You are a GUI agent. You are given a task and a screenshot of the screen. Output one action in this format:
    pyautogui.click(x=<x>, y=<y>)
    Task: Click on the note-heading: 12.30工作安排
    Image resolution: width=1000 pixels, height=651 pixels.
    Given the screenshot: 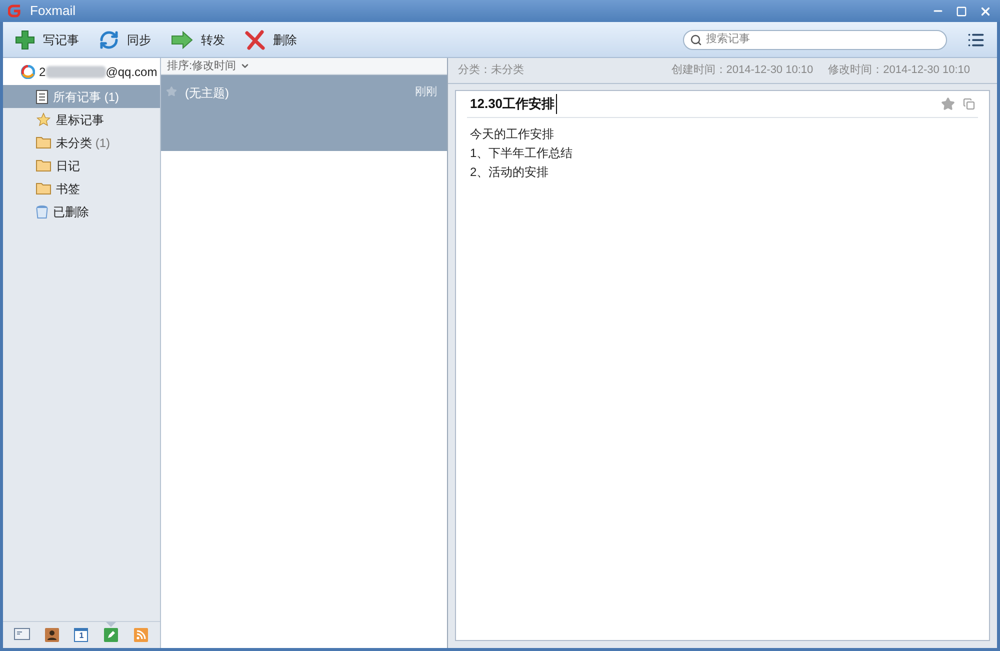 What is the action you would take?
    pyautogui.click(x=513, y=104)
    